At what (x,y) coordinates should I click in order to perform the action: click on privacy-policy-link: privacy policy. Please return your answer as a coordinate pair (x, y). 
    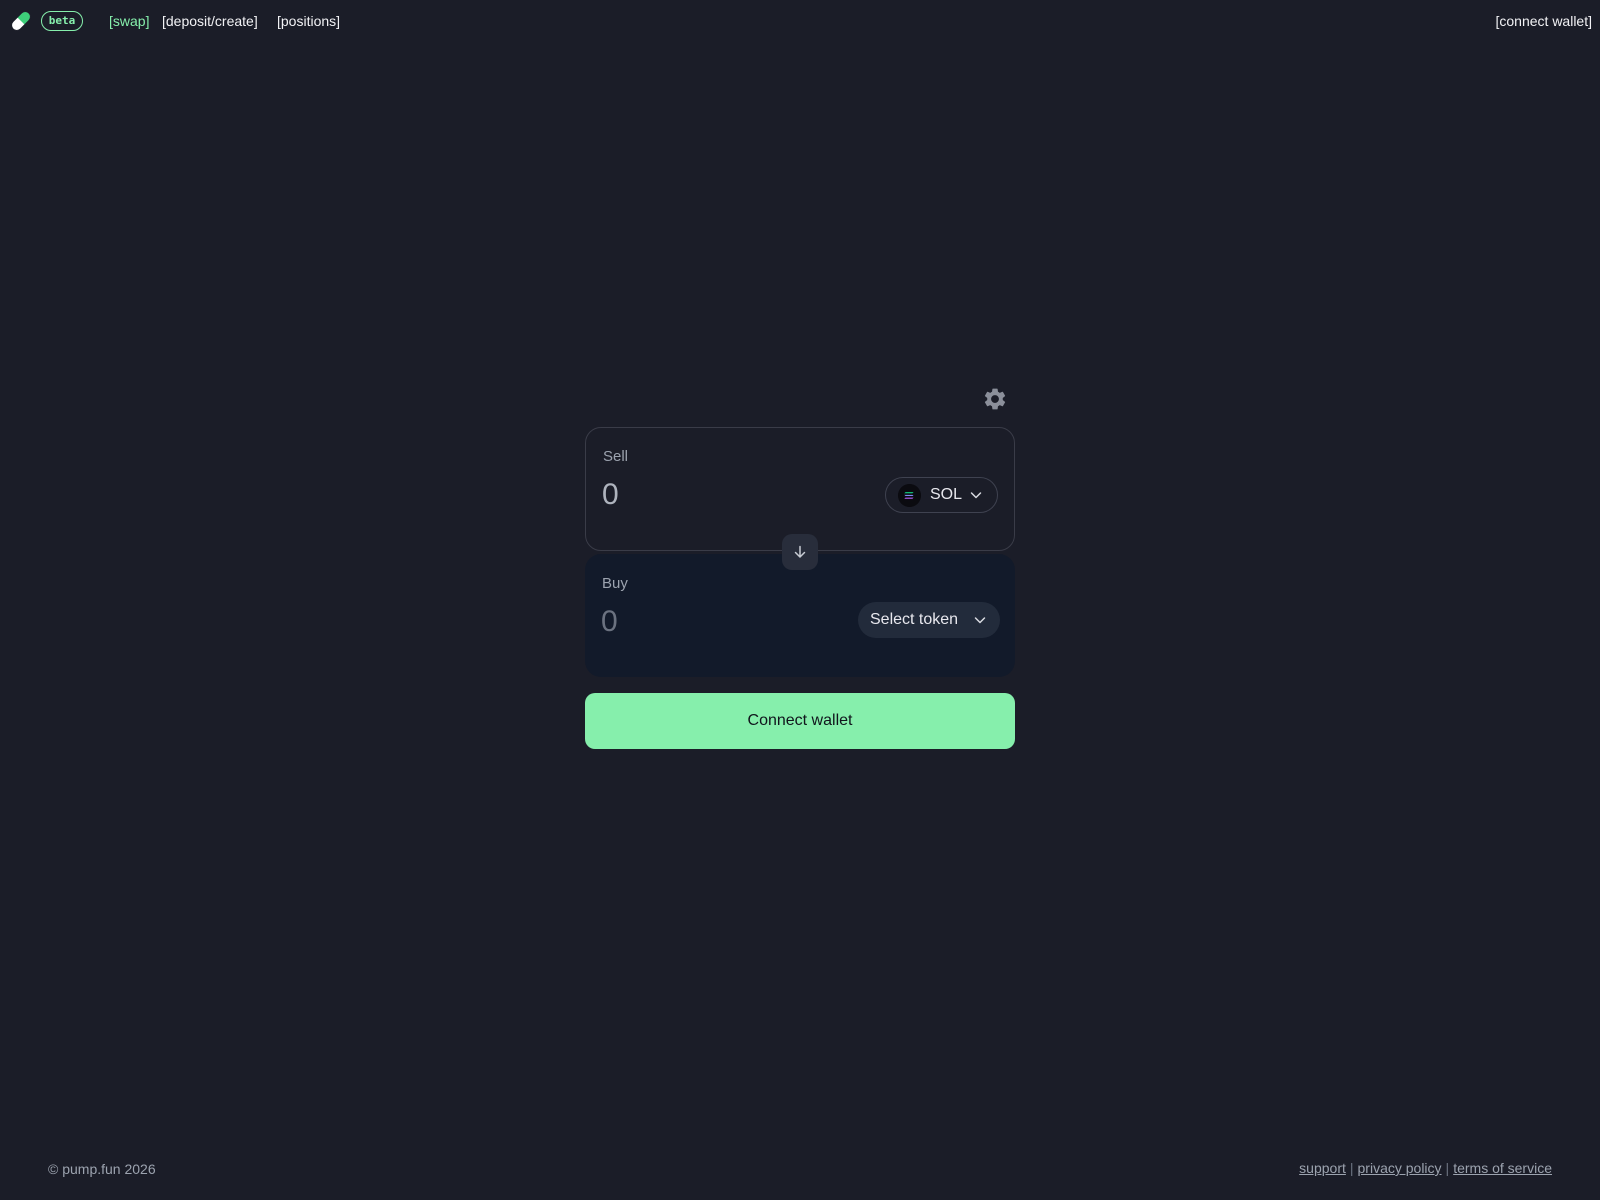
    Looking at the image, I should click on (1400, 1168).